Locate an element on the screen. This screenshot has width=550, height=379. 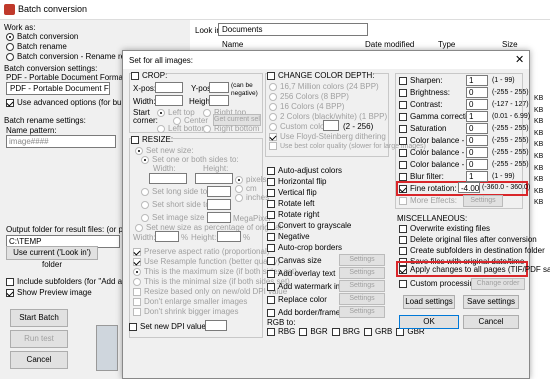
rotate-left-checkbox: Rotate left is located at coordinates (290, 203).